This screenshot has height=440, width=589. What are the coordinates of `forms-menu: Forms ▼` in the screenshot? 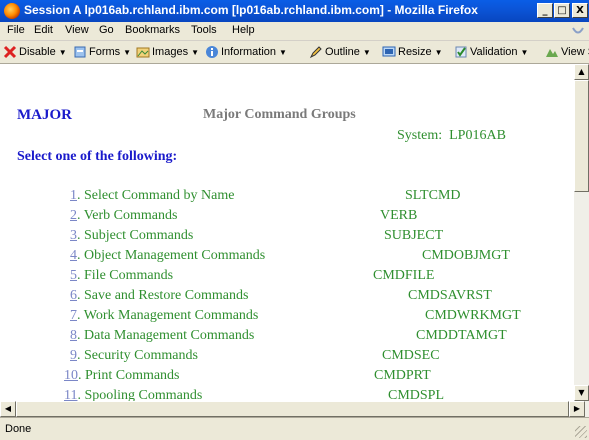 It's located at (102, 52).